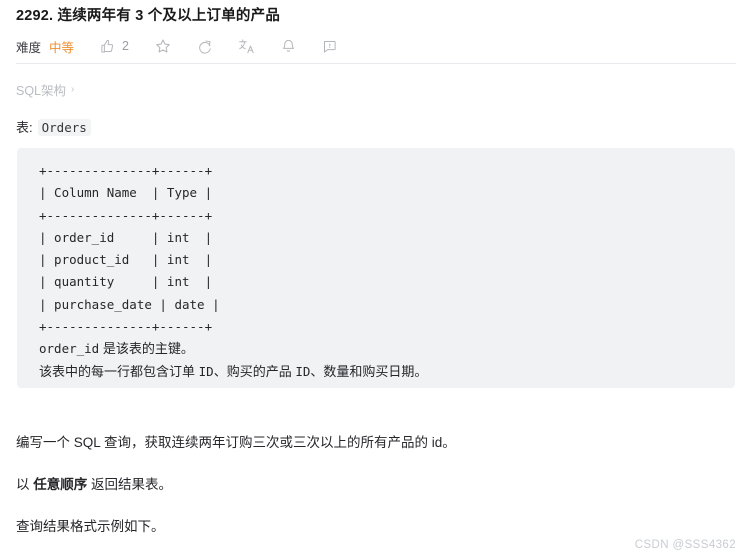 The height and width of the screenshot is (560, 750). What do you see at coordinates (685, 545) in the screenshot?
I see `watermark: CSDN @SSS4362` at bounding box center [685, 545].